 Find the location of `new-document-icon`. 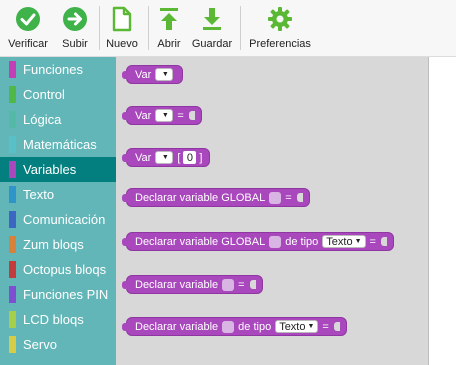

new-document-icon is located at coordinates (122, 19).